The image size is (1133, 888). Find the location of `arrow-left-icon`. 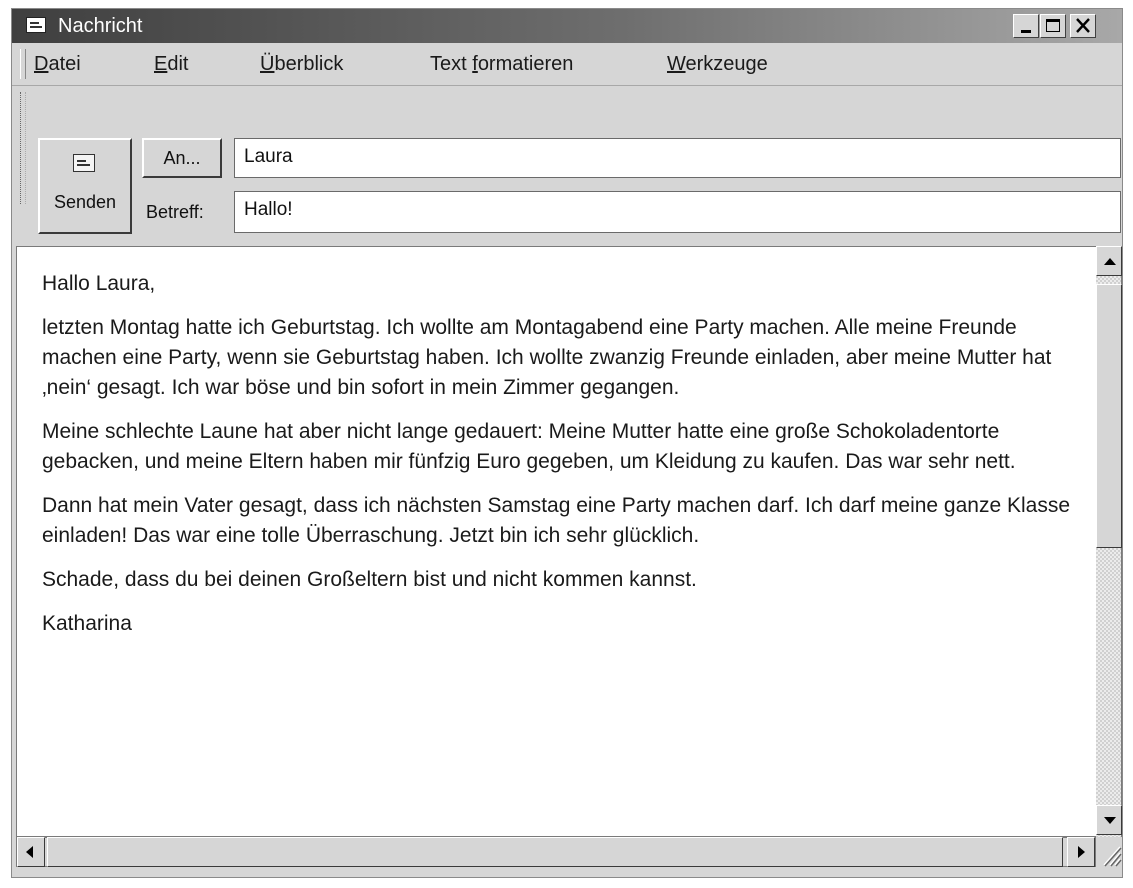

arrow-left-icon is located at coordinates (29, 852).